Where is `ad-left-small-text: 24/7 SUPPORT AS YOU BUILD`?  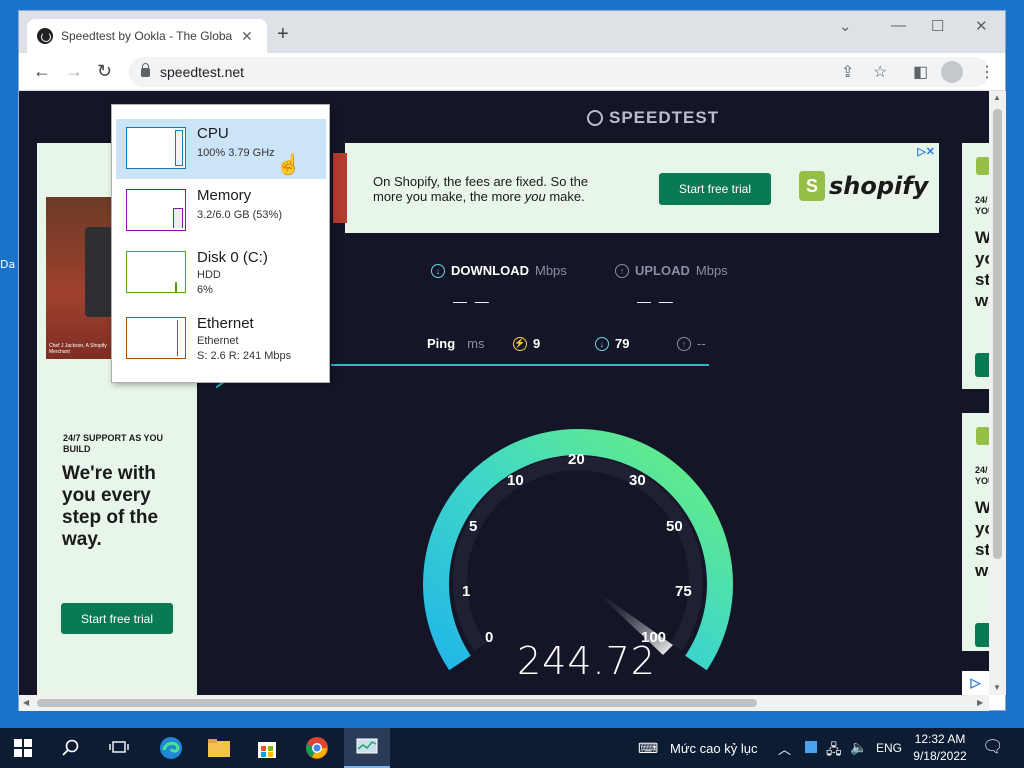
ad-left-small-text: 24/7 SUPPORT AS YOU BUILD is located at coordinates (113, 443).